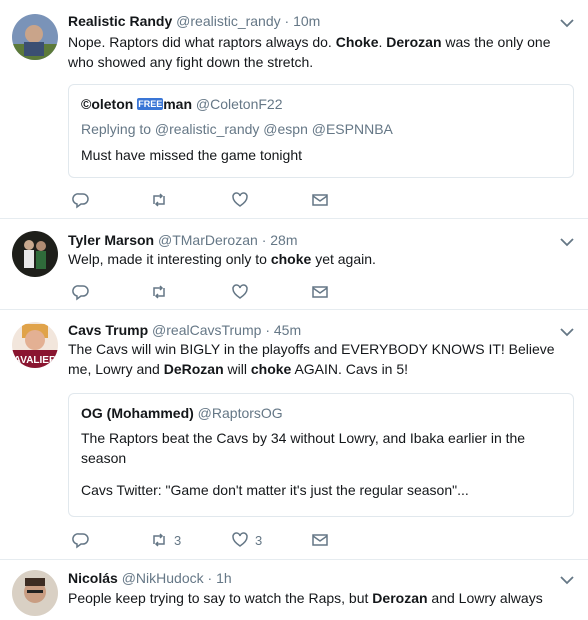 Image resolution: width=588 pixels, height=620 pixels. Describe the element at coordinates (35, 360) in the screenshot. I see `avatar-jersey-text: AVALIER` at that location.